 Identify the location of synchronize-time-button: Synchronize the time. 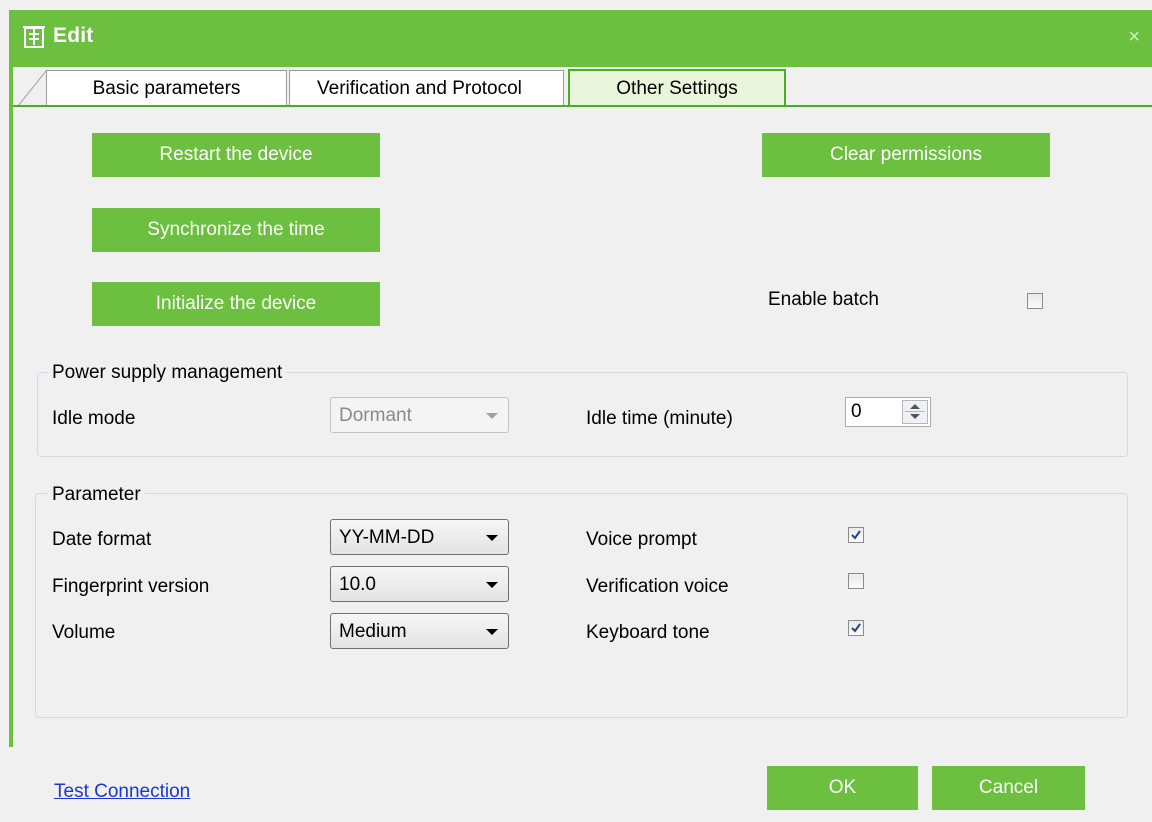
(236, 230).